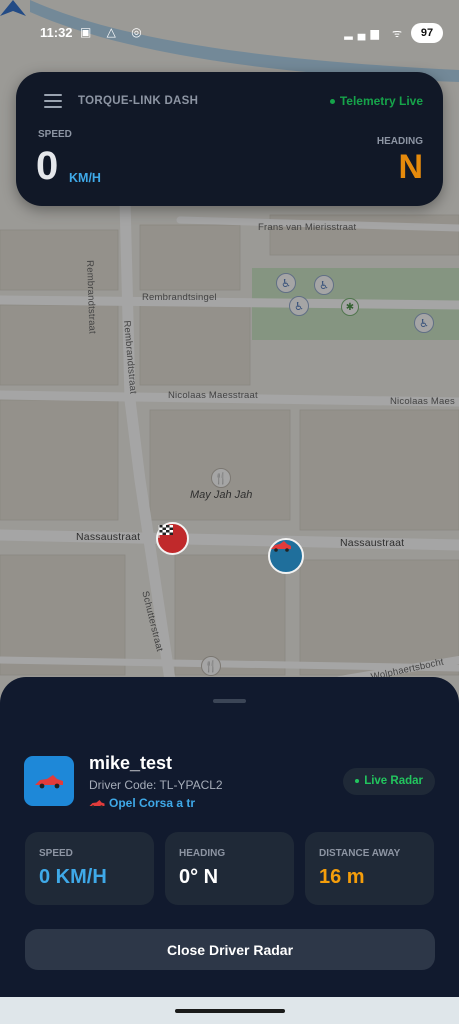  I want to click on battery-indicator: 97, so click(427, 33).